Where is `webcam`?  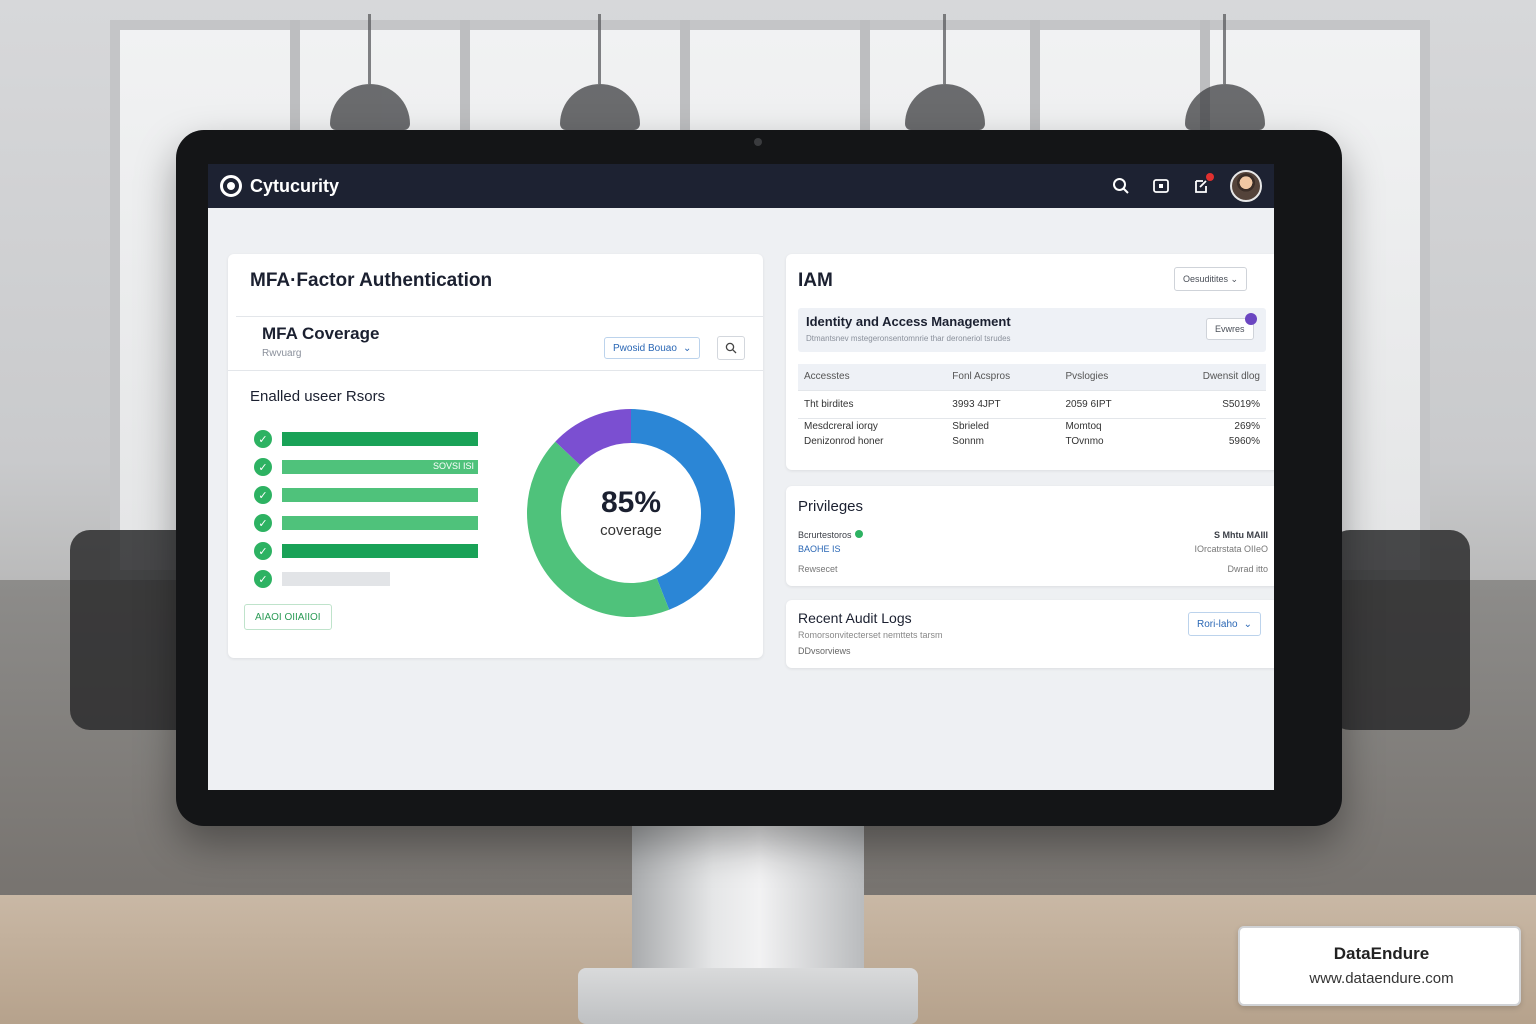 webcam is located at coordinates (758, 142).